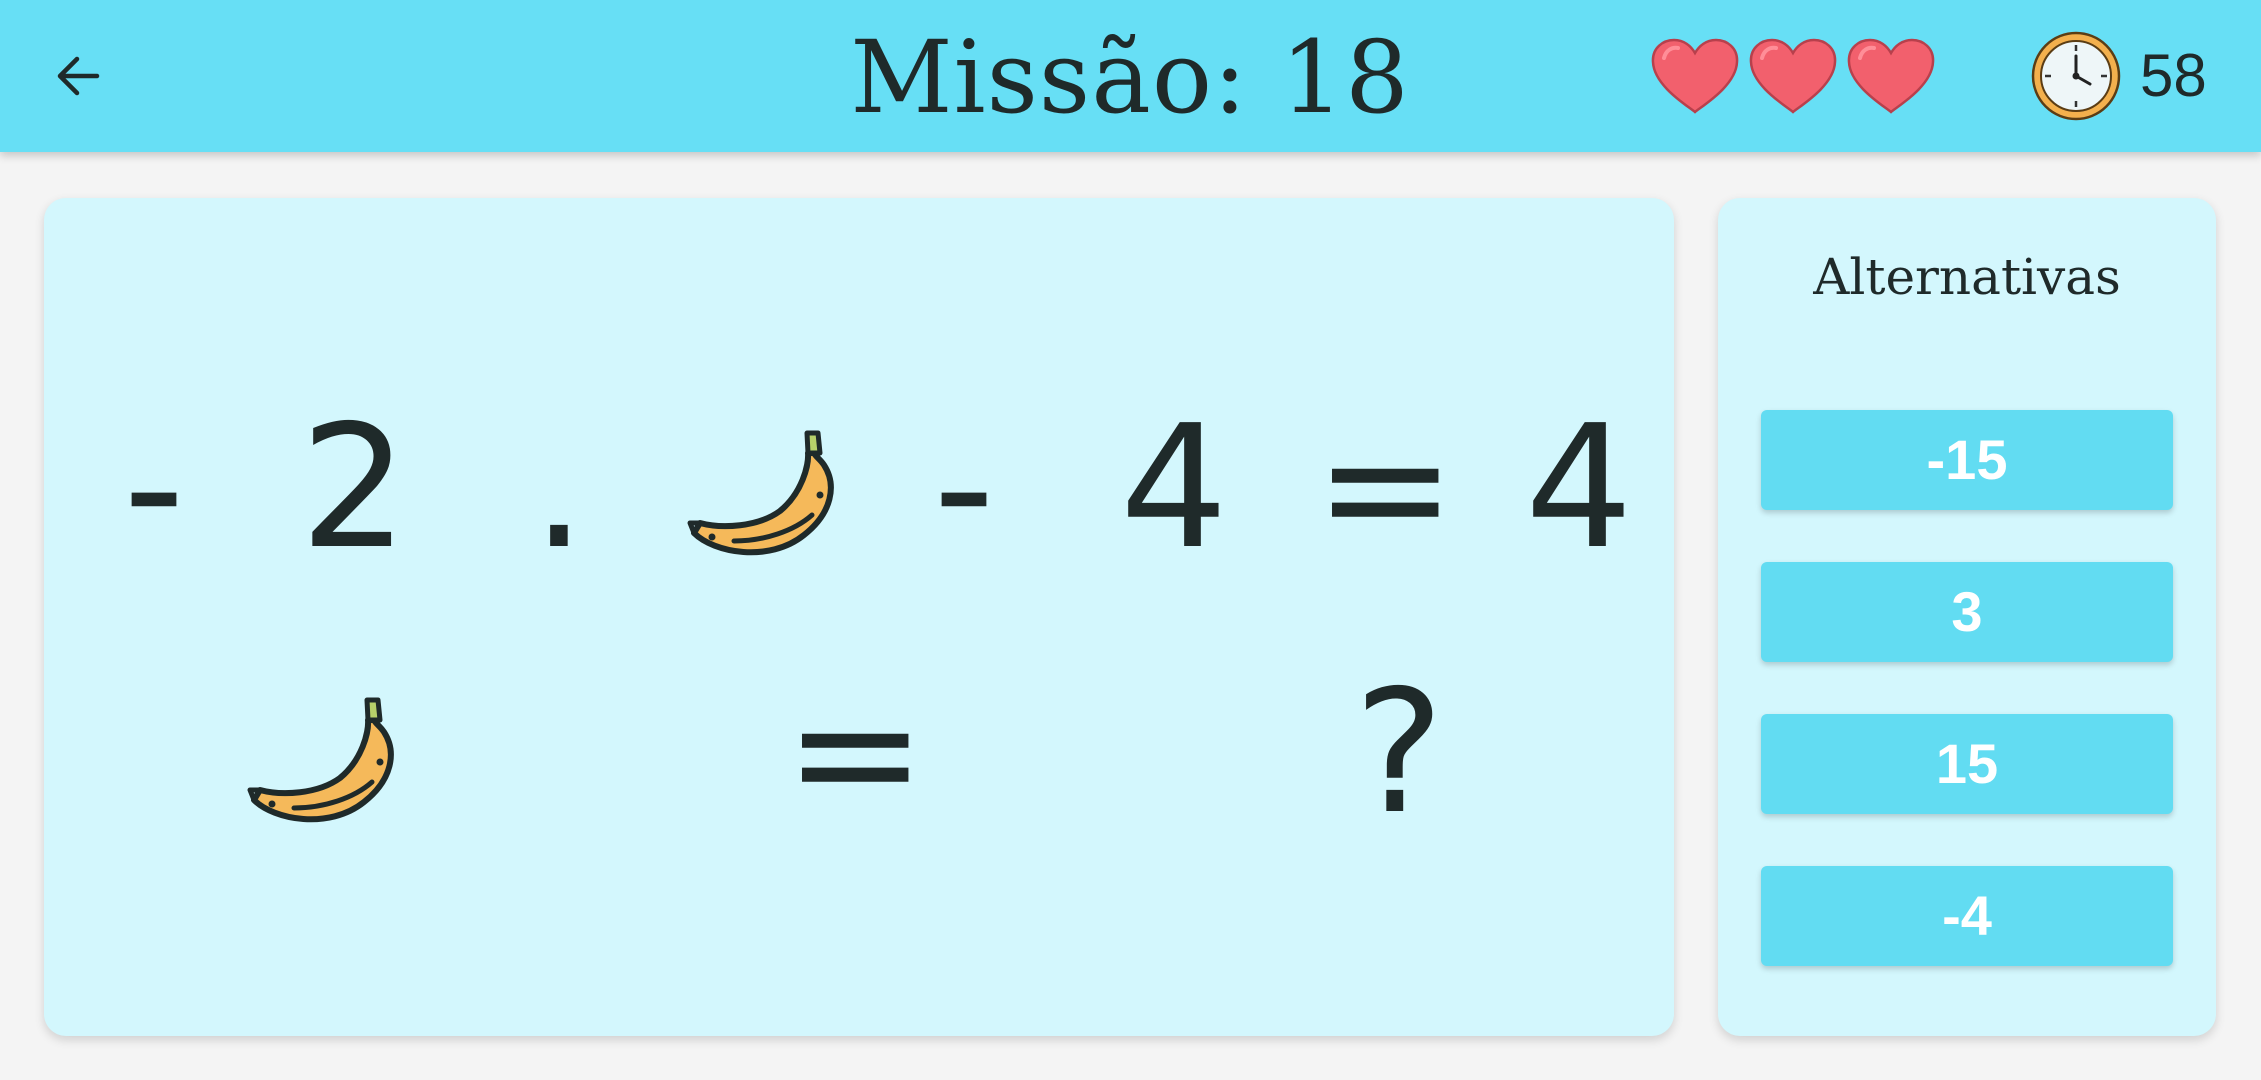  I want to click on answer-option-2: 3, so click(1967, 612).